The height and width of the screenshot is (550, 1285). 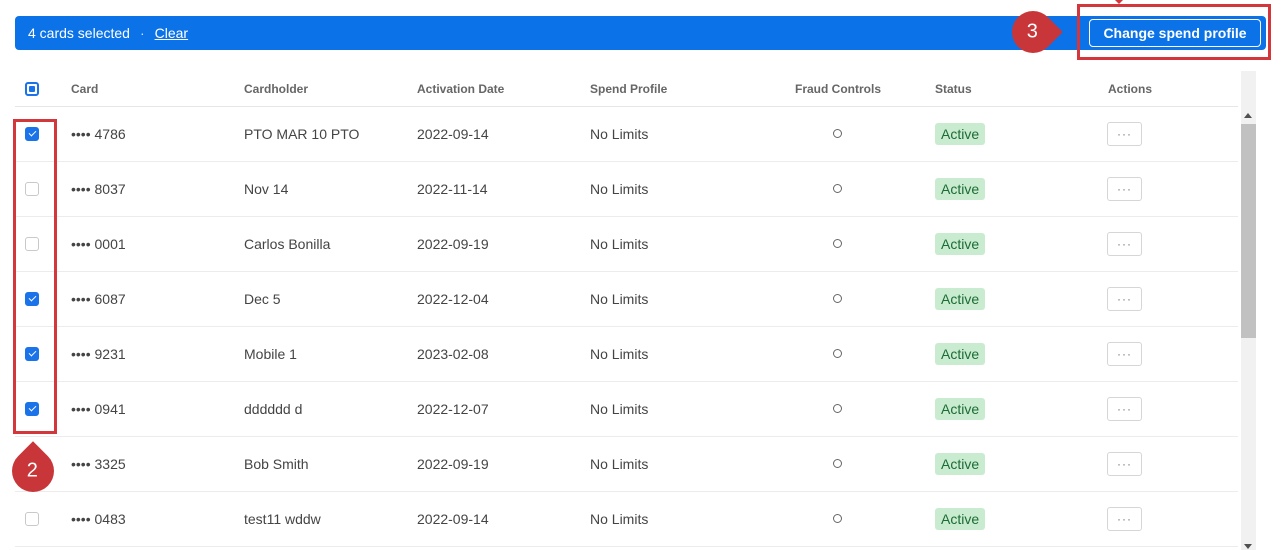 I want to click on card-number: •••• 6087, so click(x=98, y=299).